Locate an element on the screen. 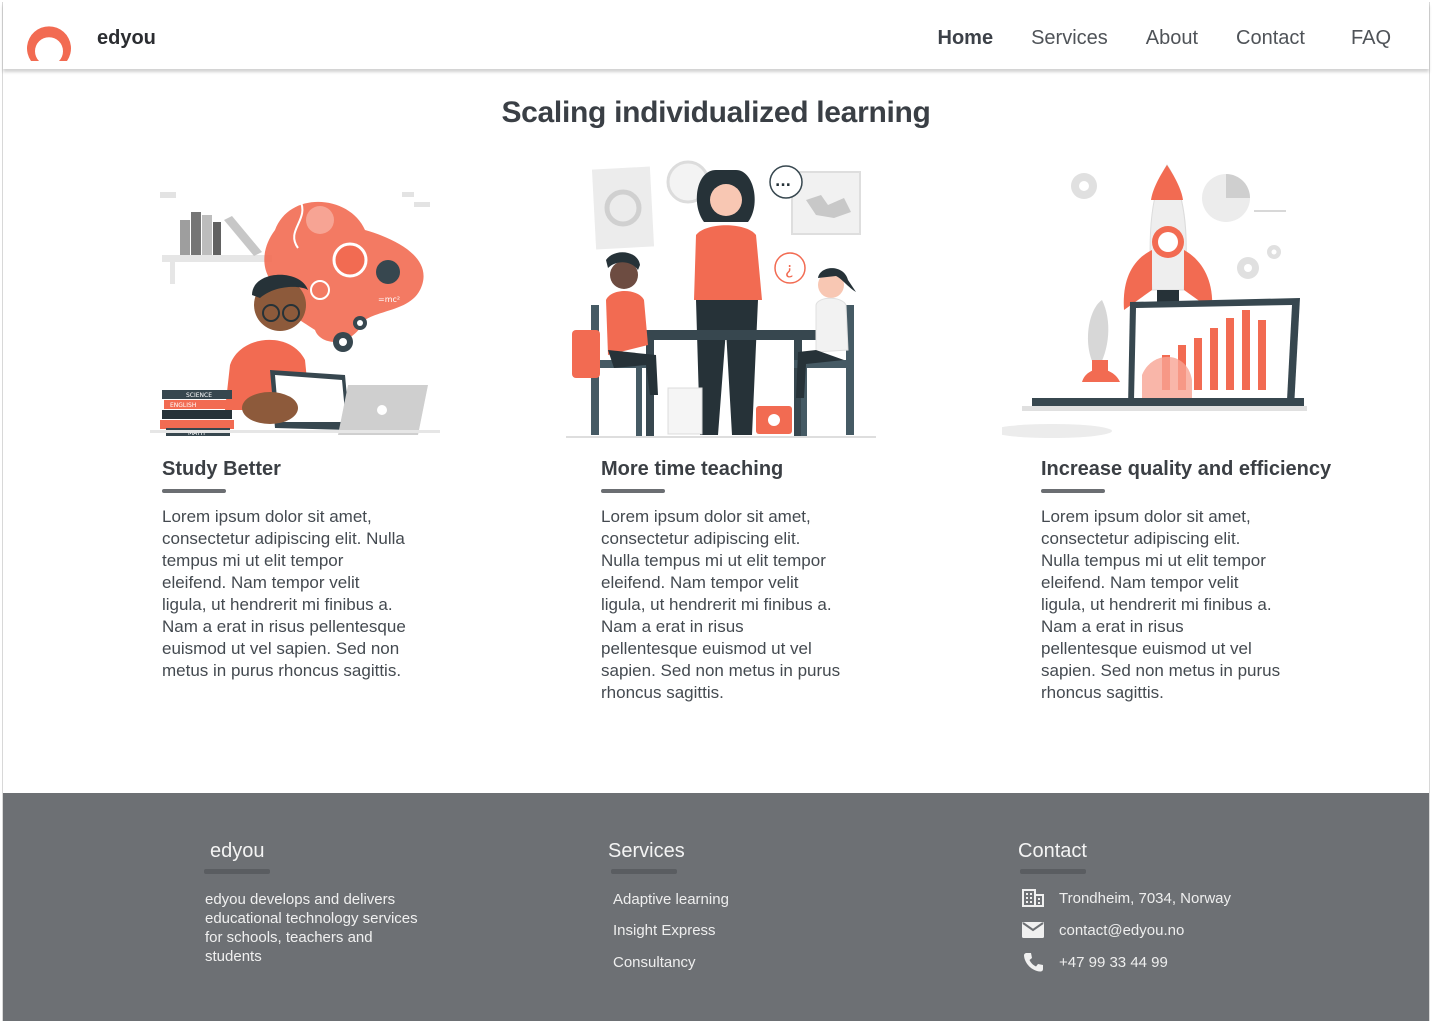 This screenshot has width=1432, height=1021. formula-text: =mc² is located at coordinates (389, 299).